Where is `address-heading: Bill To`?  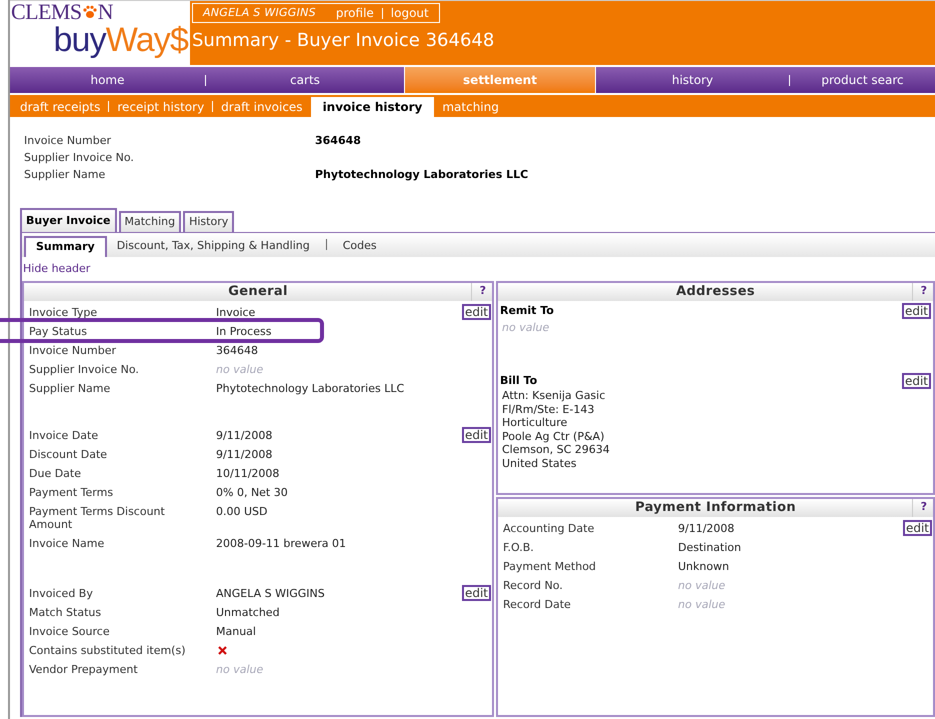
address-heading: Bill To is located at coordinates (519, 380).